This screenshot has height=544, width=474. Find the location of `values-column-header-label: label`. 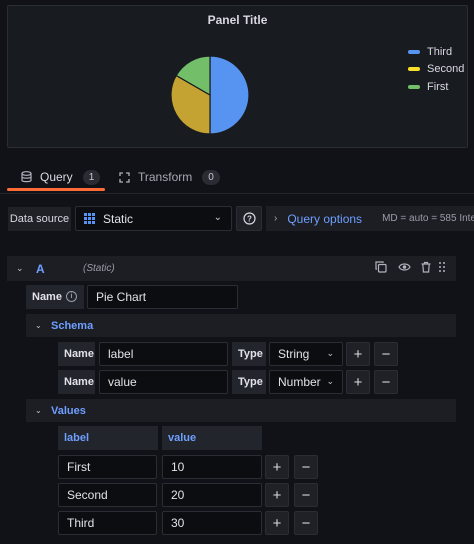

values-column-header-label: label is located at coordinates (108, 438).